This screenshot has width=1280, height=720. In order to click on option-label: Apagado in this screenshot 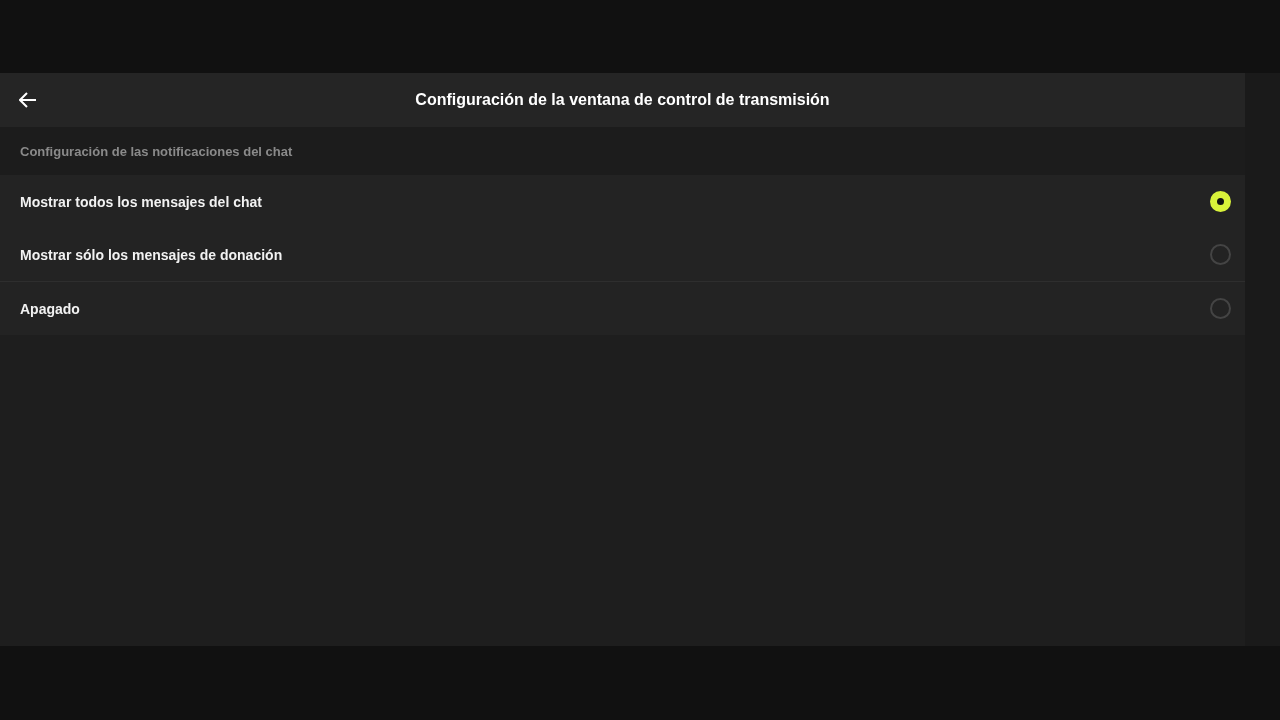, I will do `click(50, 308)`.